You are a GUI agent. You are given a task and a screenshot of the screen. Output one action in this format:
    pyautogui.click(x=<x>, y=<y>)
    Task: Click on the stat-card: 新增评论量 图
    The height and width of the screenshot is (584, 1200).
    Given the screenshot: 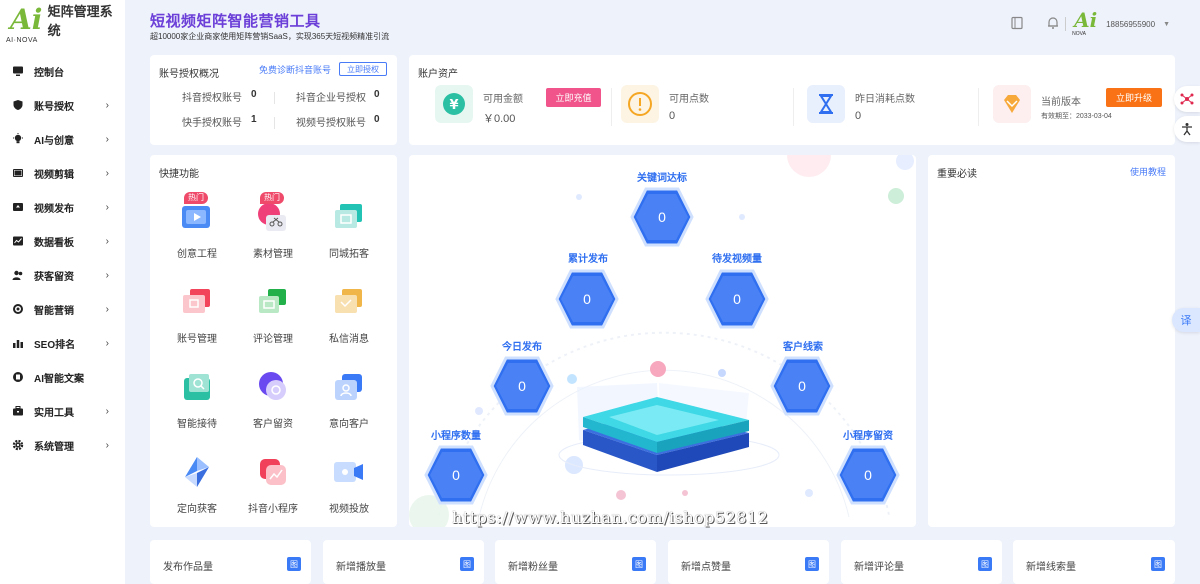 What is the action you would take?
    pyautogui.click(x=921, y=562)
    